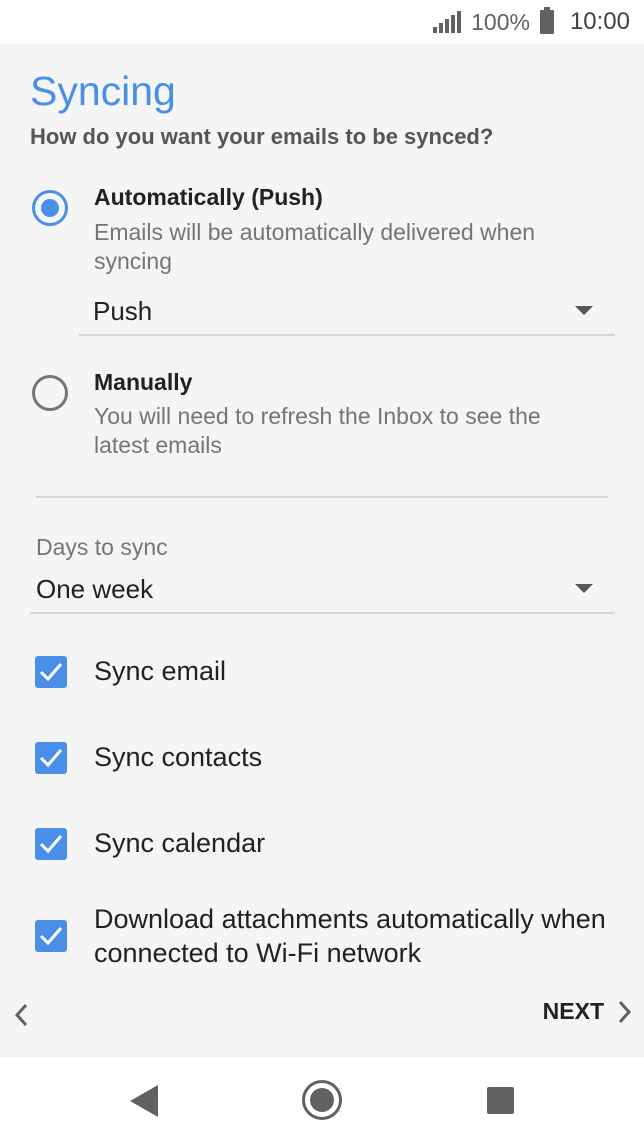 The image size is (644, 1144). Describe the element at coordinates (447, 22) in the screenshot. I see `signal-icon` at that location.